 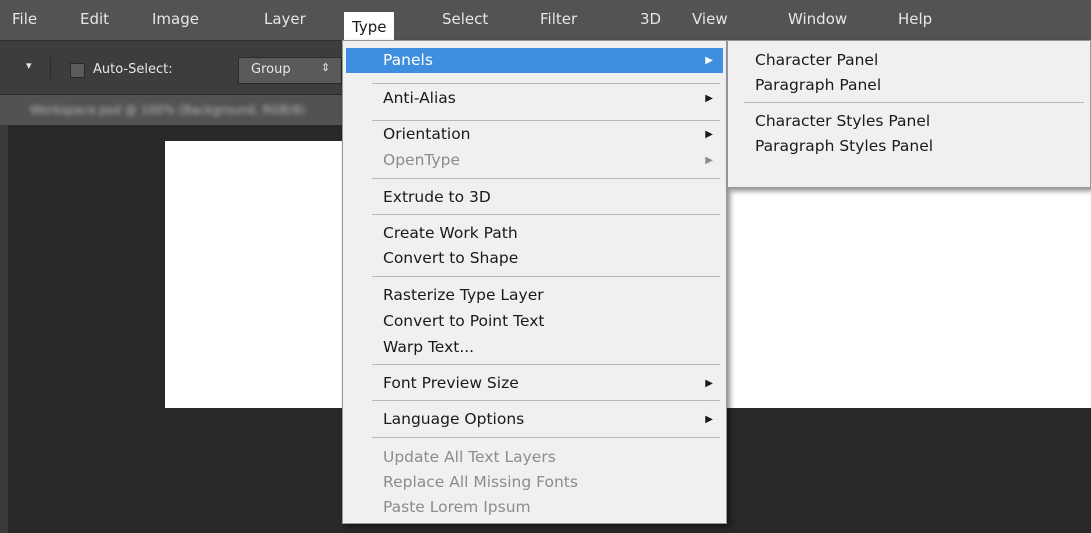 What do you see at coordinates (534, 197) in the screenshot?
I see `menu-item-extrude-to-3d: Extrude to 3D` at bounding box center [534, 197].